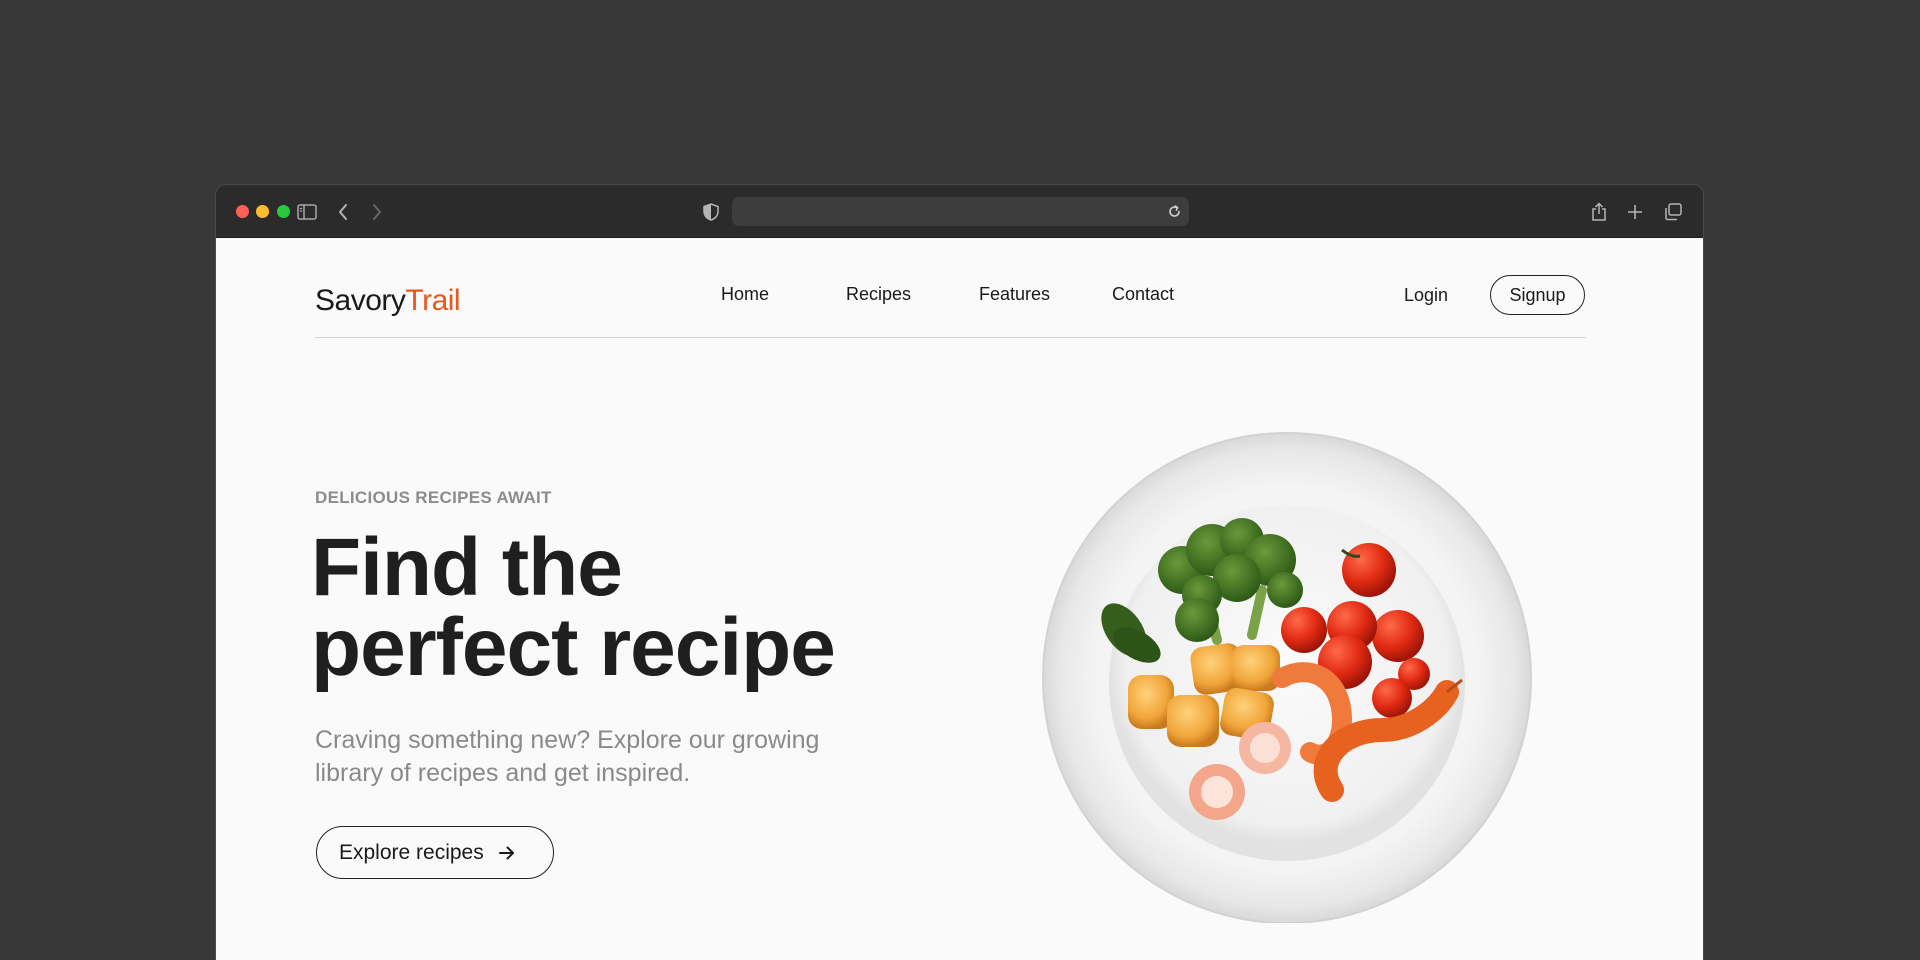  I want to click on sidebar-toggle-icon, so click(307, 212).